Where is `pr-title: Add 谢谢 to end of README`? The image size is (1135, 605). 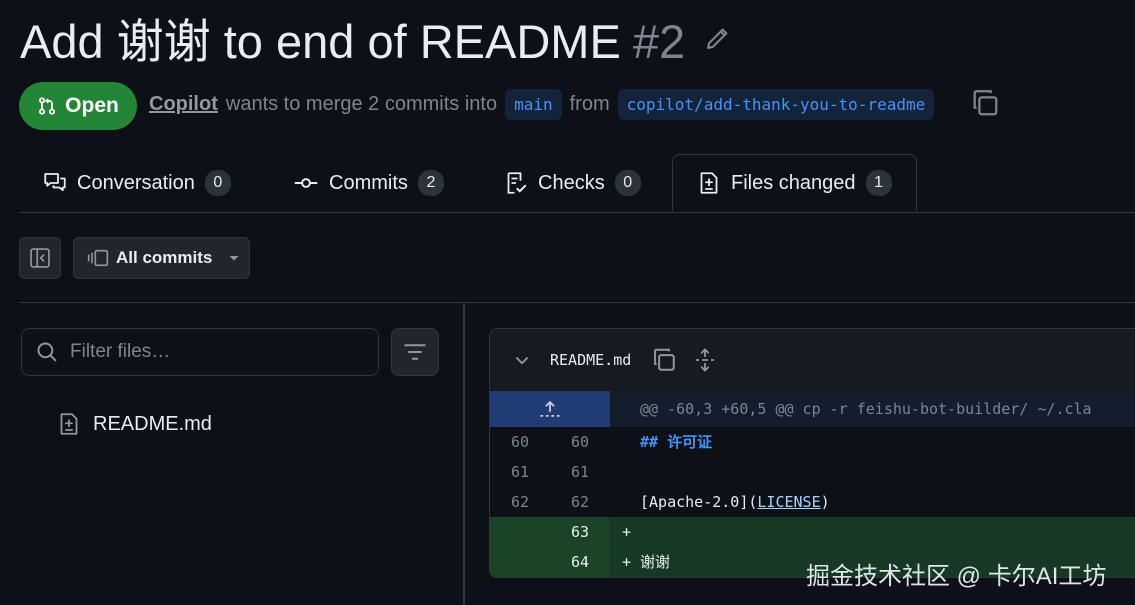 pr-title: Add 谢谢 to end of README is located at coordinates (320, 41).